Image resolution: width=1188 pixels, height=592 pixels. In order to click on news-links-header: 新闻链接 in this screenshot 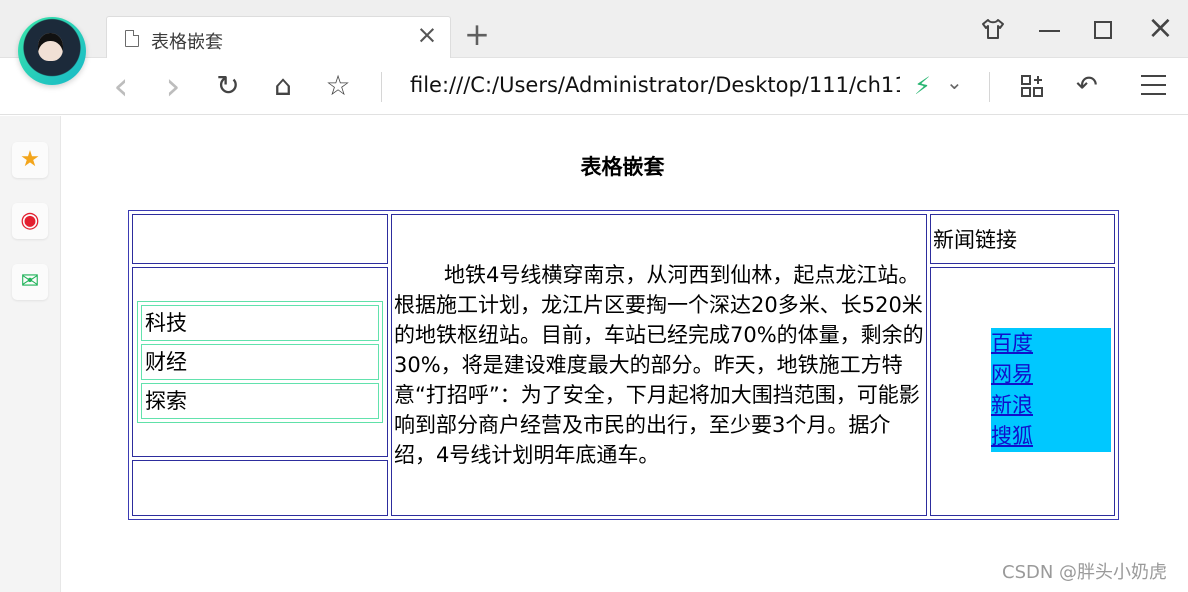, I will do `click(1022, 239)`.